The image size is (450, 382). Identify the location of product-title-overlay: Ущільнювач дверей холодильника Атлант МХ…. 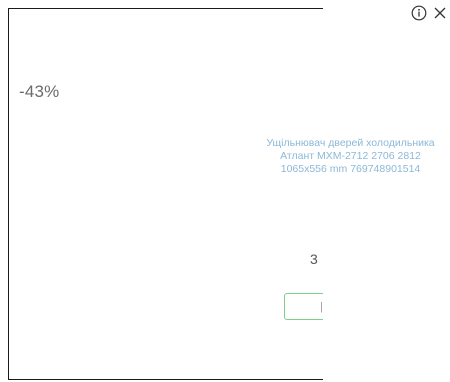
(348, 156).